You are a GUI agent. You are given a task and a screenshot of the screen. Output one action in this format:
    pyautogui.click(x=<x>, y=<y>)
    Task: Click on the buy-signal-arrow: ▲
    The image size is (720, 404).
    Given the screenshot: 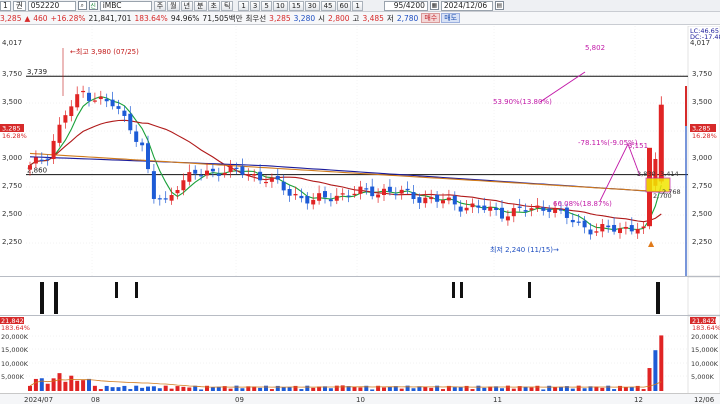 What is the action you would take?
    pyautogui.click(x=651, y=243)
    